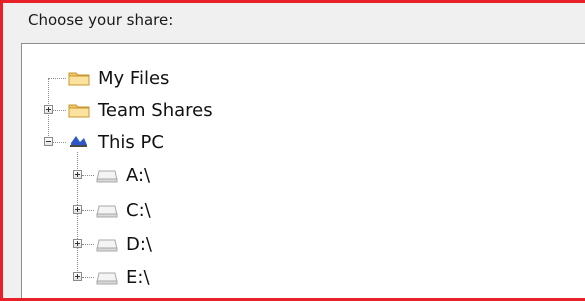  Describe the element at coordinates (123, 175) in the screenshot. I see `tree-item-drive-a: A:\` at that location.